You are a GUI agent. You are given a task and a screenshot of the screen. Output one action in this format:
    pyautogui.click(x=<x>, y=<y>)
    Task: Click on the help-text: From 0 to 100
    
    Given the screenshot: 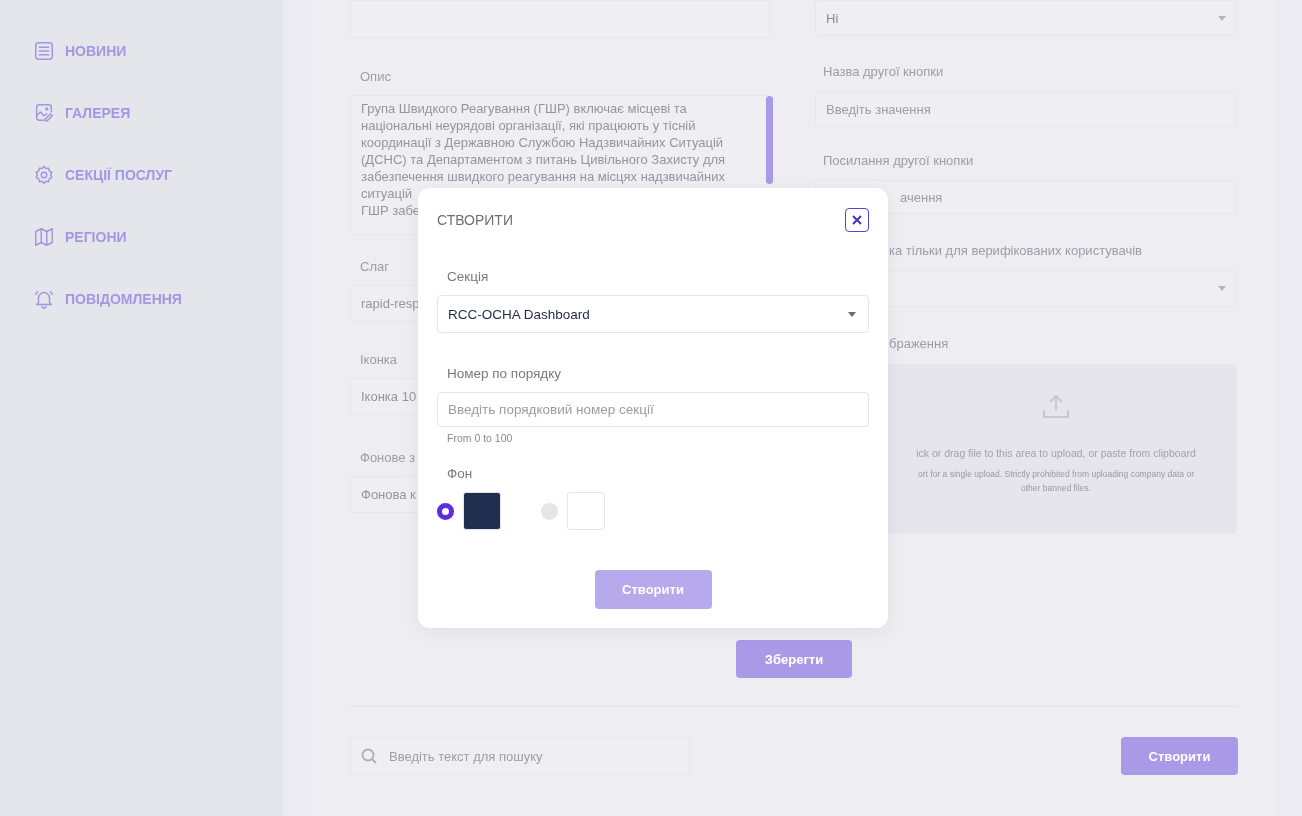 What is the action you would take?
    pyautogui.click(x=480, y=438)
    